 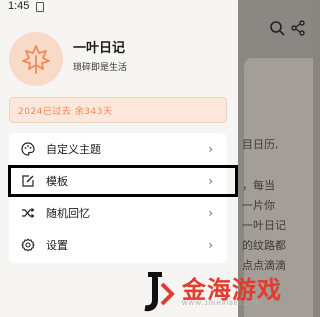 I want to click on background-text-line: 一叶日记, so click(x=264, y=225).